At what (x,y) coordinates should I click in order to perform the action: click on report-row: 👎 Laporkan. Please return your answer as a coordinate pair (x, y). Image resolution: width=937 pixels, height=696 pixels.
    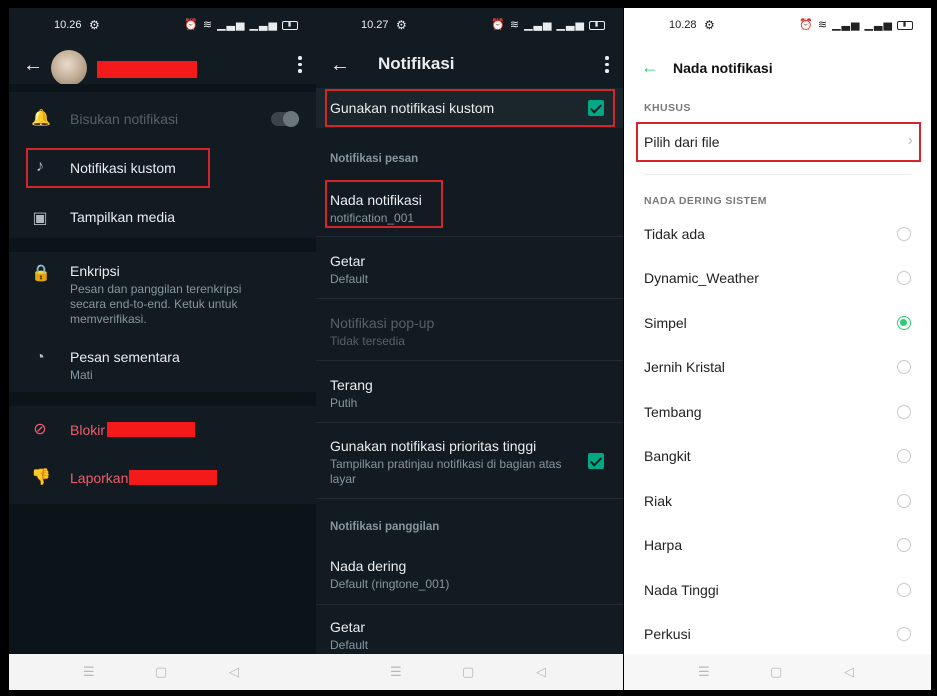
    Looking at the image, I should click on (162, 479).